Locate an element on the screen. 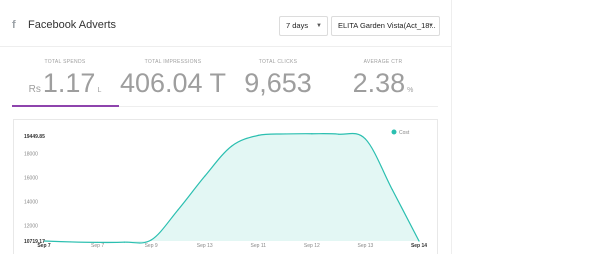 Image resolution: width=600 pixels, height=260 pixels. metric-value: 9,653 is located at coordinates (278, 83).